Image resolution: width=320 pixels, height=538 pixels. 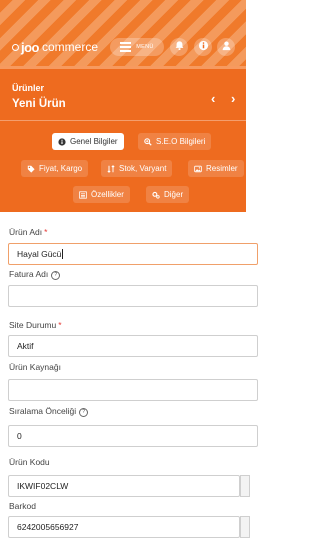 What do you see at coordinates (31, 169) in the screenshot?
I see `tag-icon` at bounding box center [31, 169].